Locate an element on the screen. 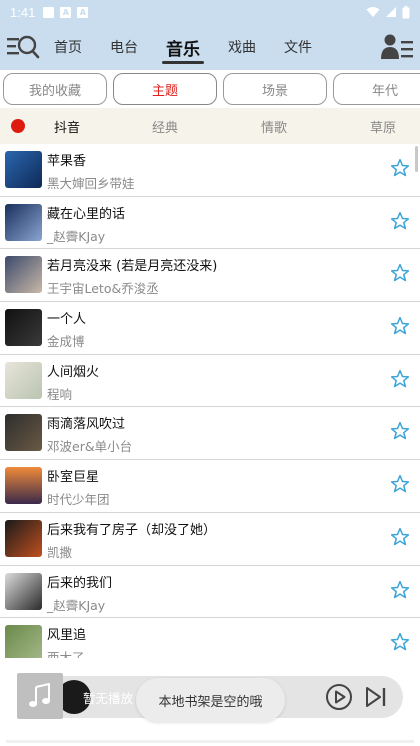 The image size is (420, 746). home-indicator is located at coordinates (210, 741).